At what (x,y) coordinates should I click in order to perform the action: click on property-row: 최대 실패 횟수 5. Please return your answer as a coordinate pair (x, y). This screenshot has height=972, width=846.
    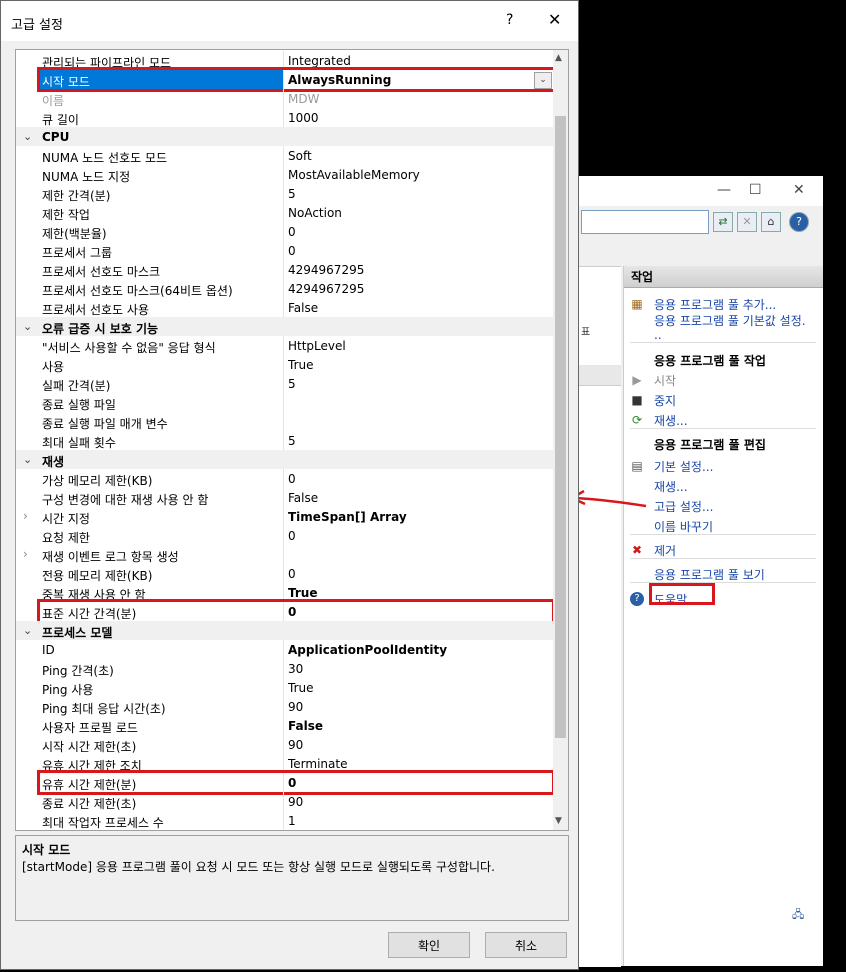
    Looking at the image, I should click on (284, 440).